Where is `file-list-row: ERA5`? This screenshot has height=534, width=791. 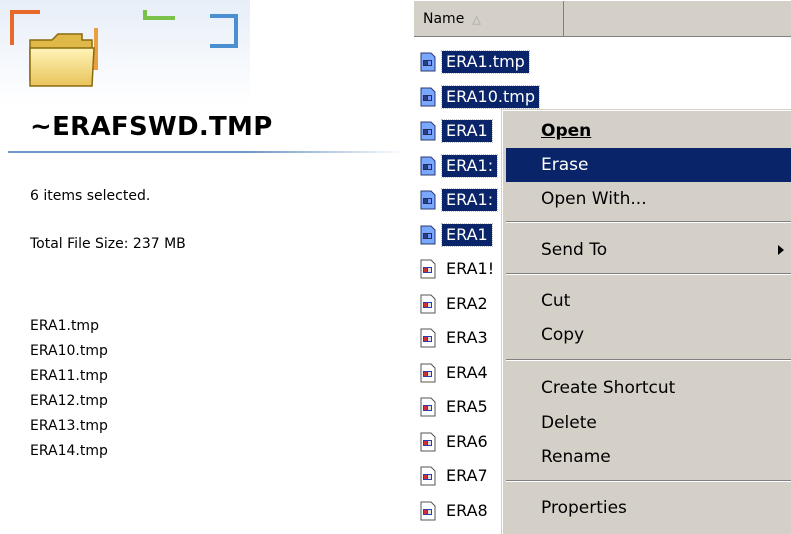 file-list-row: ERA5 is located at coordinates (455, 407).